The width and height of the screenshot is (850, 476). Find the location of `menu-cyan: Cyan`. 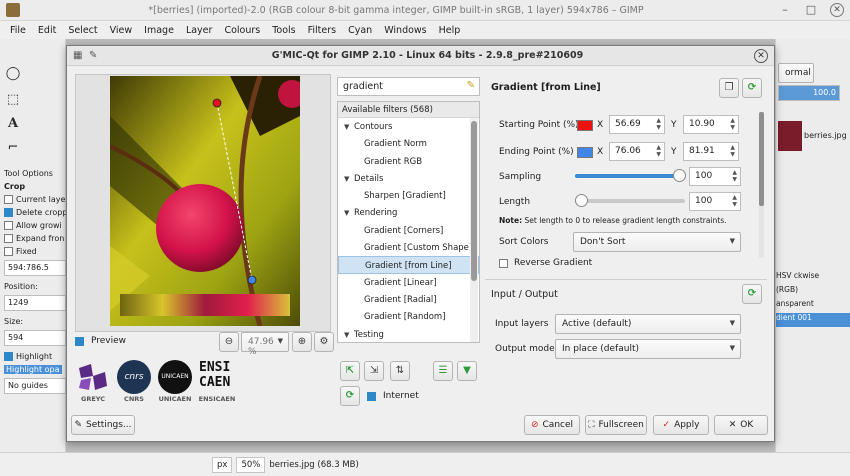

menu-cyan: Cyan is located at coordinates (360, 30).